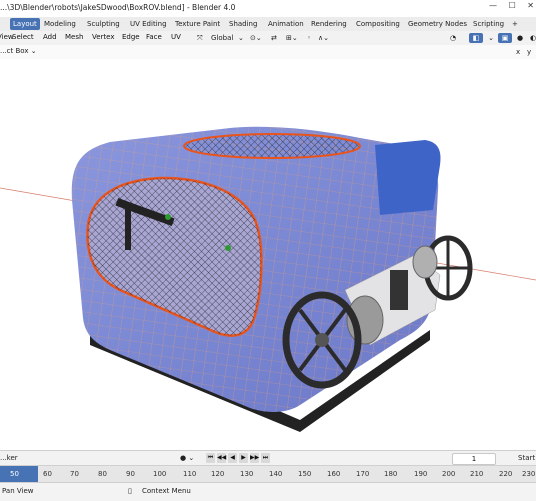 The height and width of the screenshot is (501, 536). I want to click on tab-scripting: Scripting, so click(488, 24).